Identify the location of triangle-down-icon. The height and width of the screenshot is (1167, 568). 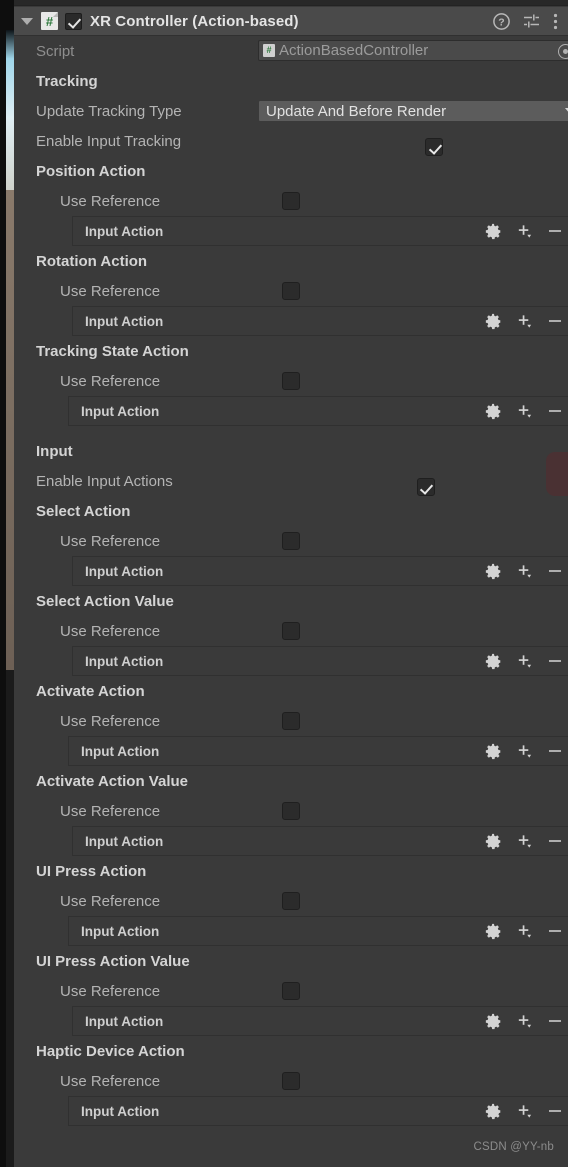
(27, 21).